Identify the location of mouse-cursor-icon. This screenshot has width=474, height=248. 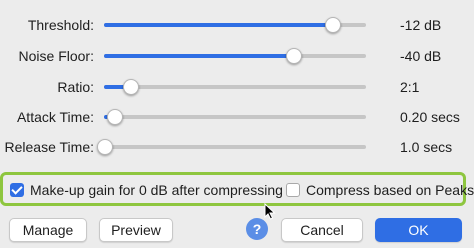
(270, 211).